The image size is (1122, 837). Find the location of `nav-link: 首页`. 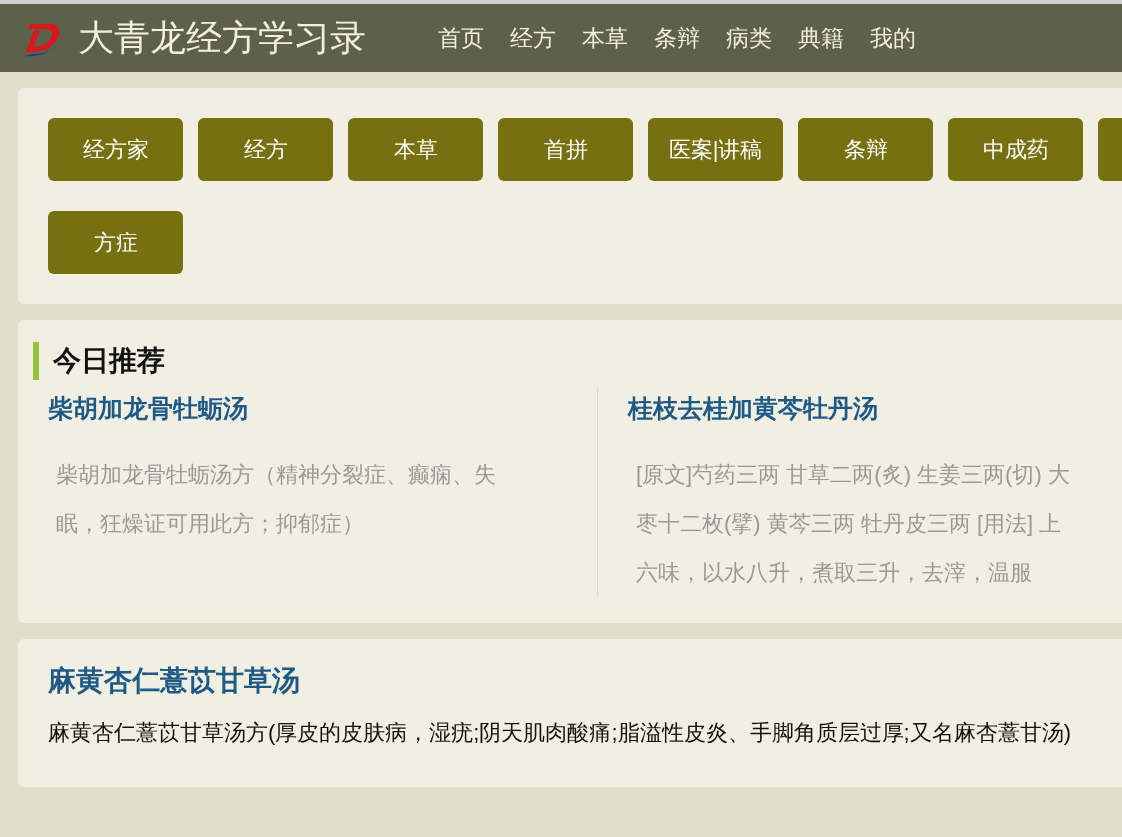

nav-link: 首页 is located at coordinates (461, 38).